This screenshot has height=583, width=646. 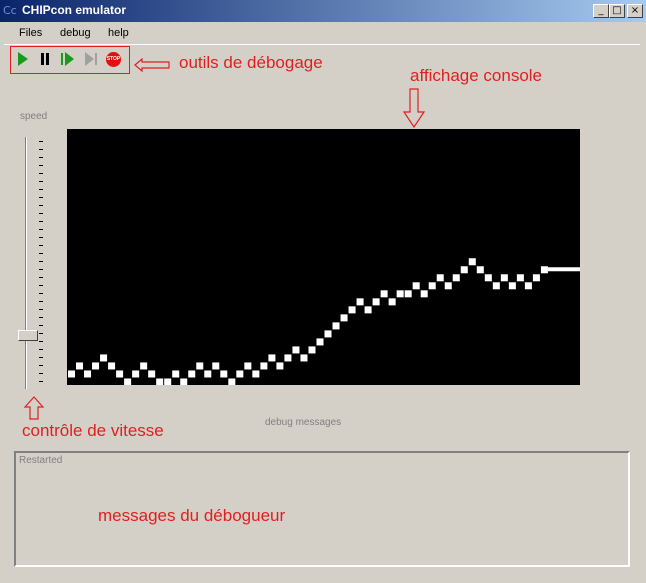 What do you see at coordinates (303, 422) in the screenshot?
I see `debug-messages-label: debug messages` at bounding box center [303, 422].